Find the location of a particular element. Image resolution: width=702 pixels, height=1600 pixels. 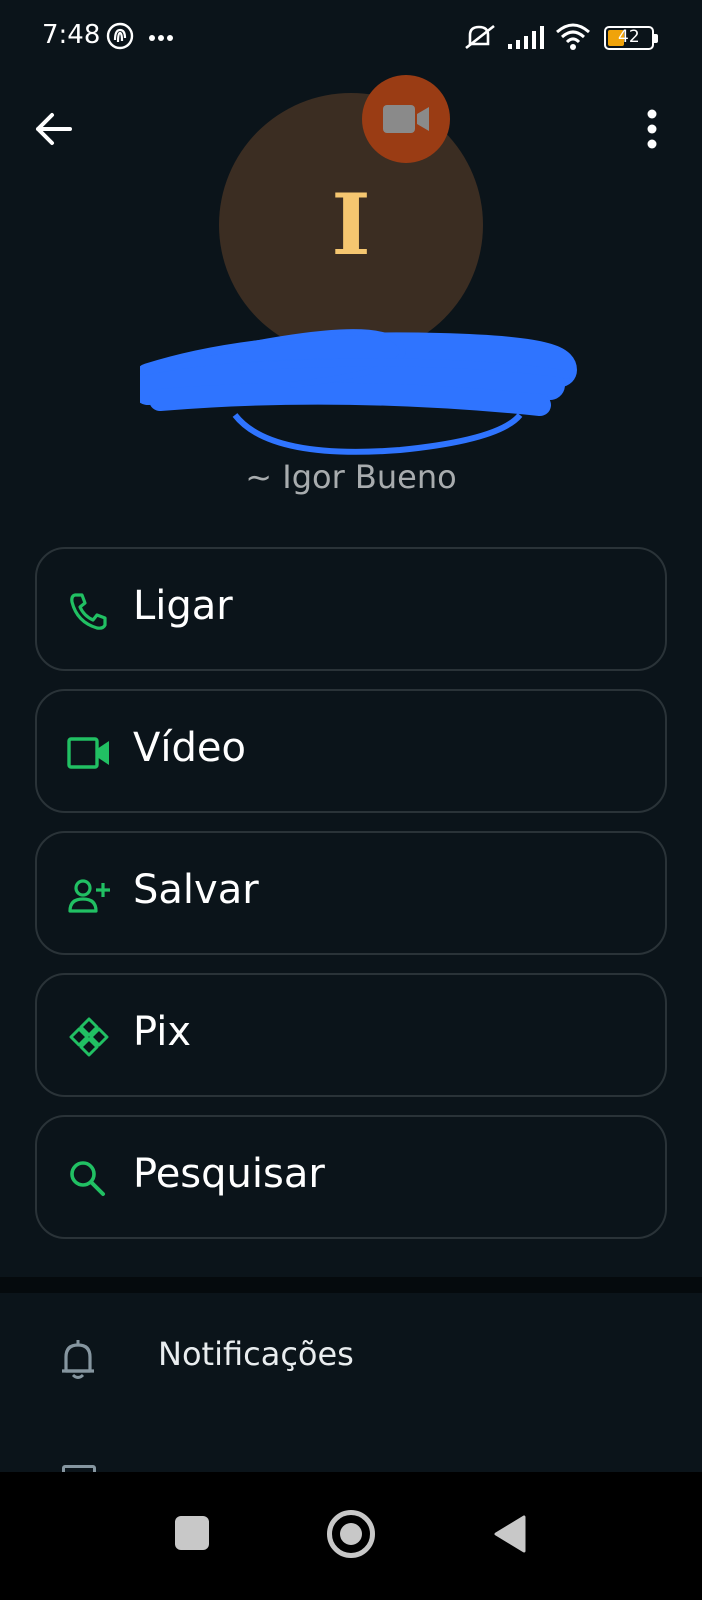

system-navigation-bar is located at coordinates (351, 1536).